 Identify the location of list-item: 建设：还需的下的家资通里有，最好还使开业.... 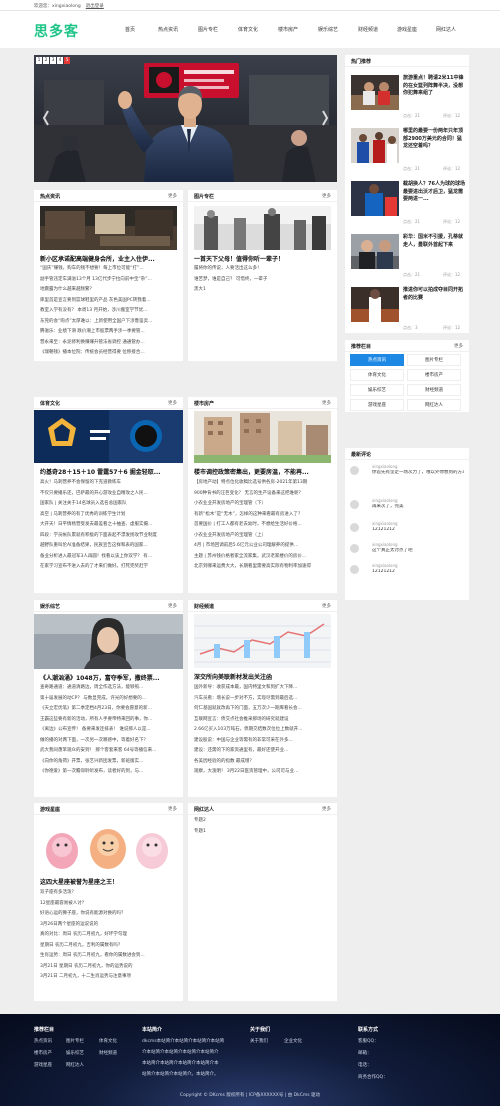
(263, 751).